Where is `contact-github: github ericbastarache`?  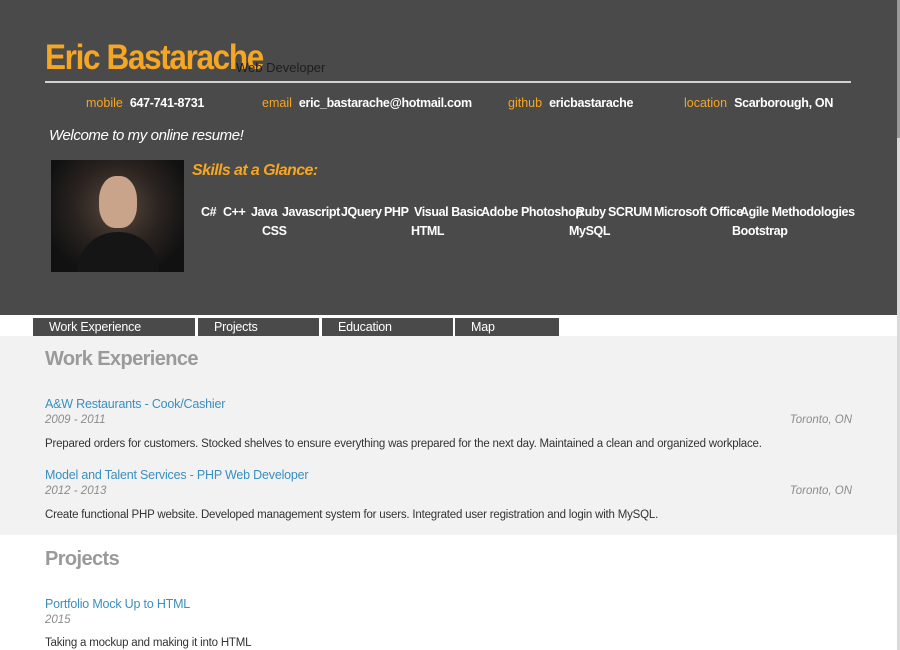 contact-github: github ericbastarache is located at coordinates (570, 103).